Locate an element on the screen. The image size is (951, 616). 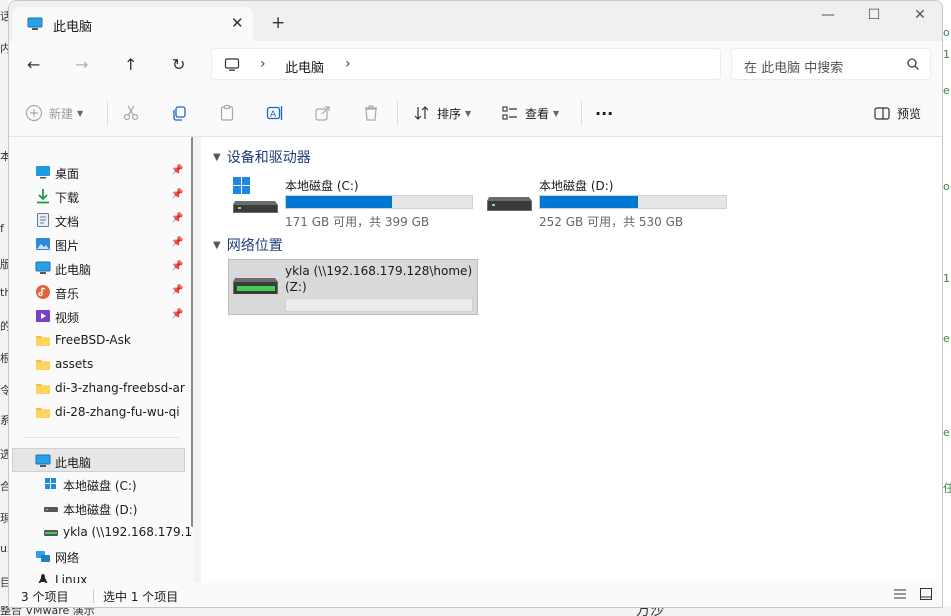
sidebar-item-folder: di-28-zhang-fu-wu-qi is located at coordinates (97, 412).